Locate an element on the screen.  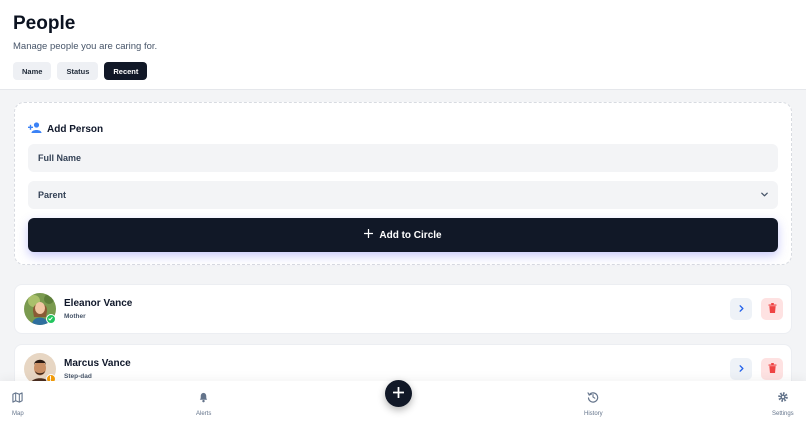
relation-value: Parent is located at coordinates (52, 195).